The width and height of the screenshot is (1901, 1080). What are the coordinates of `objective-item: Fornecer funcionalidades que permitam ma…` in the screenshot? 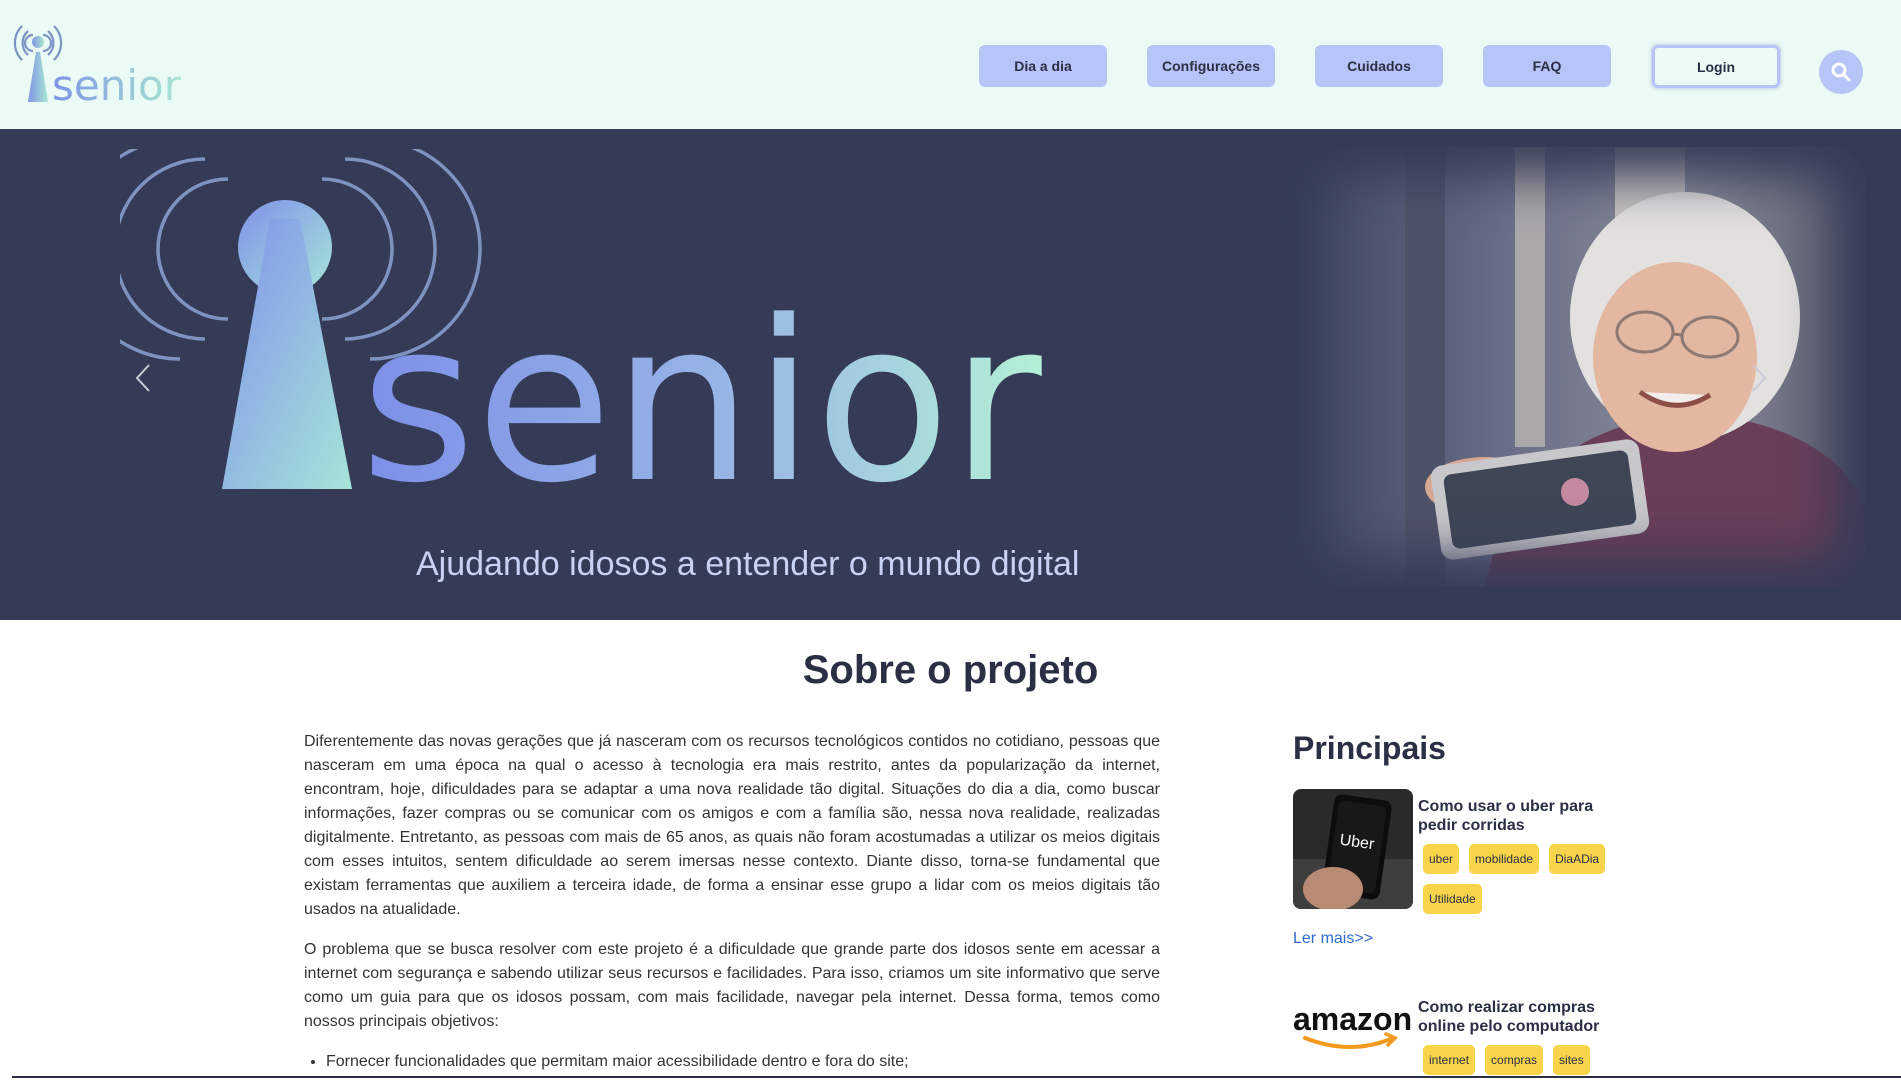 It's located at (743, 1062).